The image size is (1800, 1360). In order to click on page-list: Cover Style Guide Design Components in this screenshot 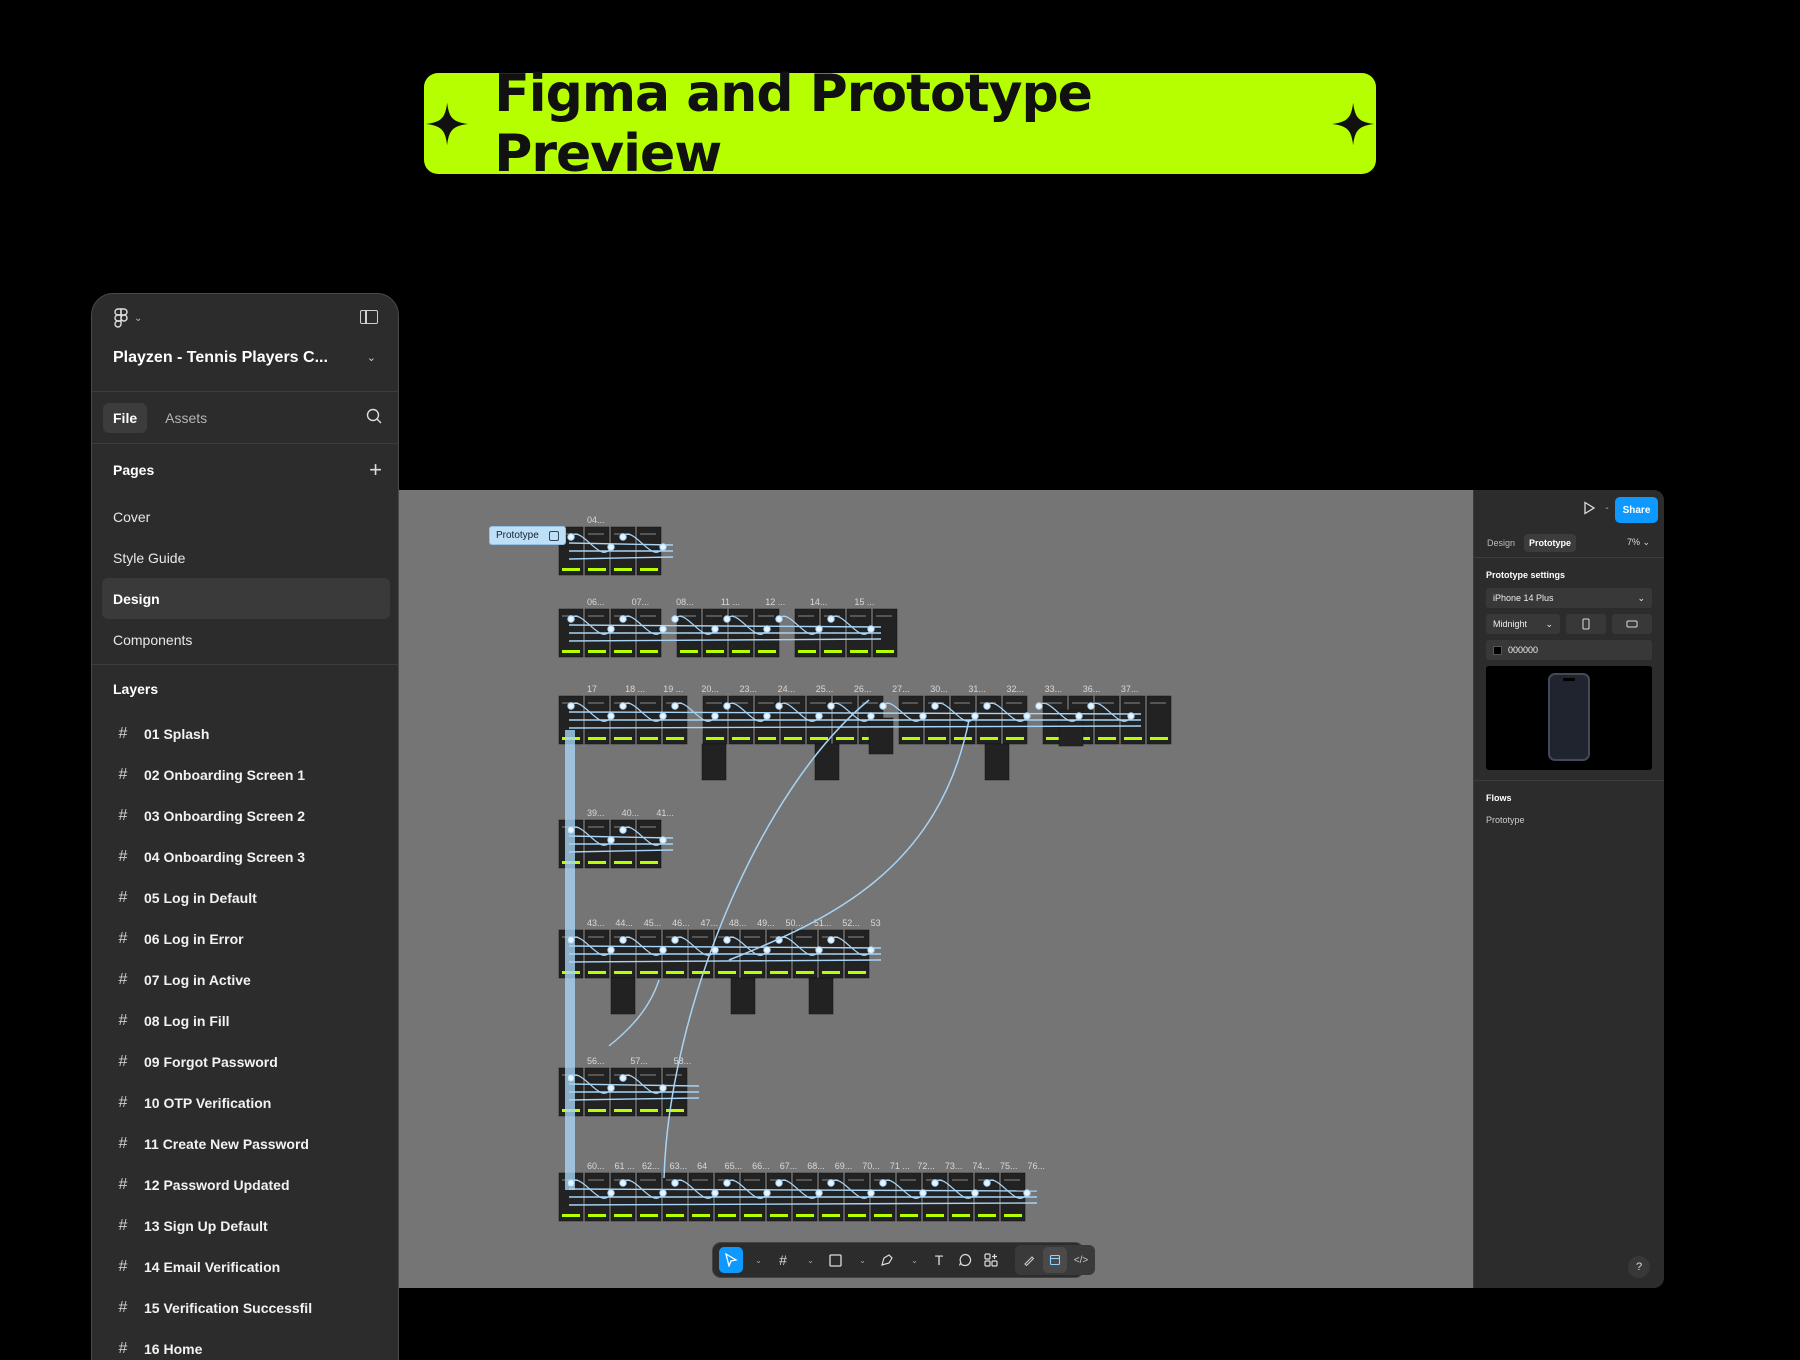, I will do `click(245, 580)`.